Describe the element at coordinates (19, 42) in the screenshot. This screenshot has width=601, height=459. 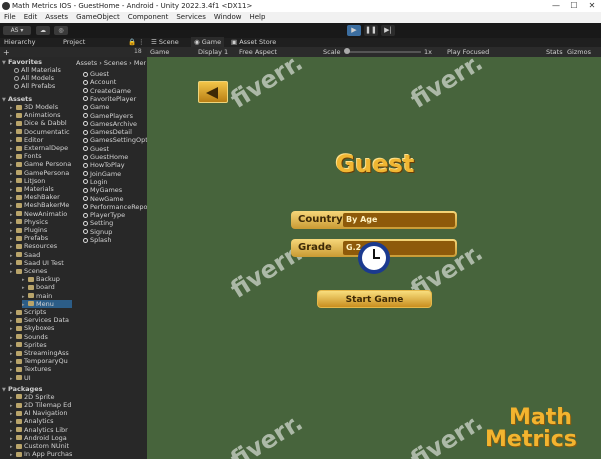
I see `tab-hierarchy: Hierarchy` at that location.